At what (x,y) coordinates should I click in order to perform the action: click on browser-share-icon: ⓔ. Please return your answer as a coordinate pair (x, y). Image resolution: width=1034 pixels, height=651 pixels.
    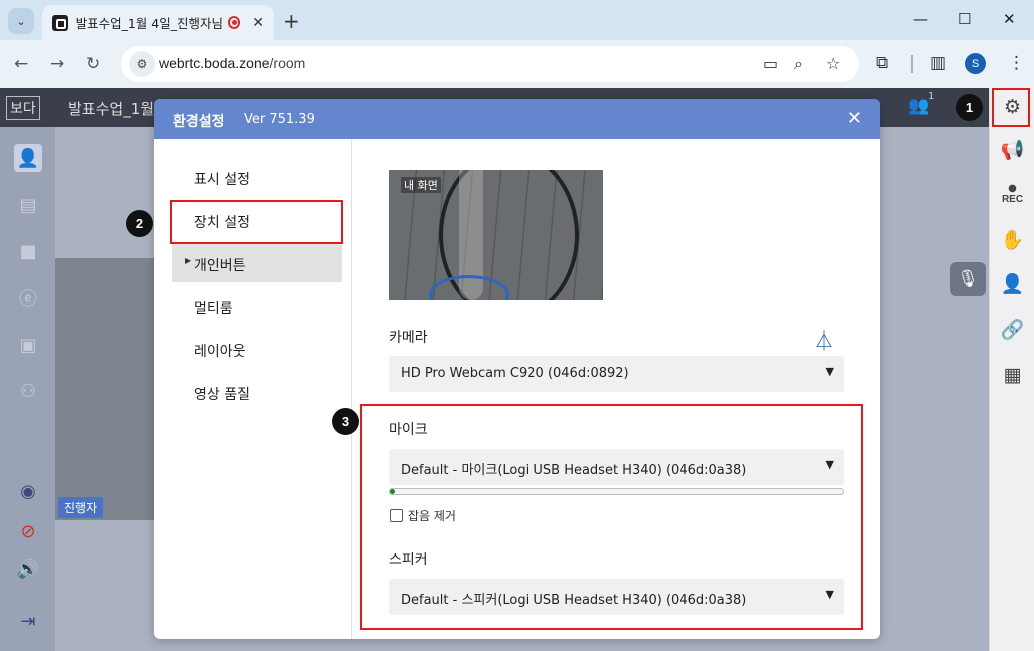
    Looking at the image, I should click on (28, 298).